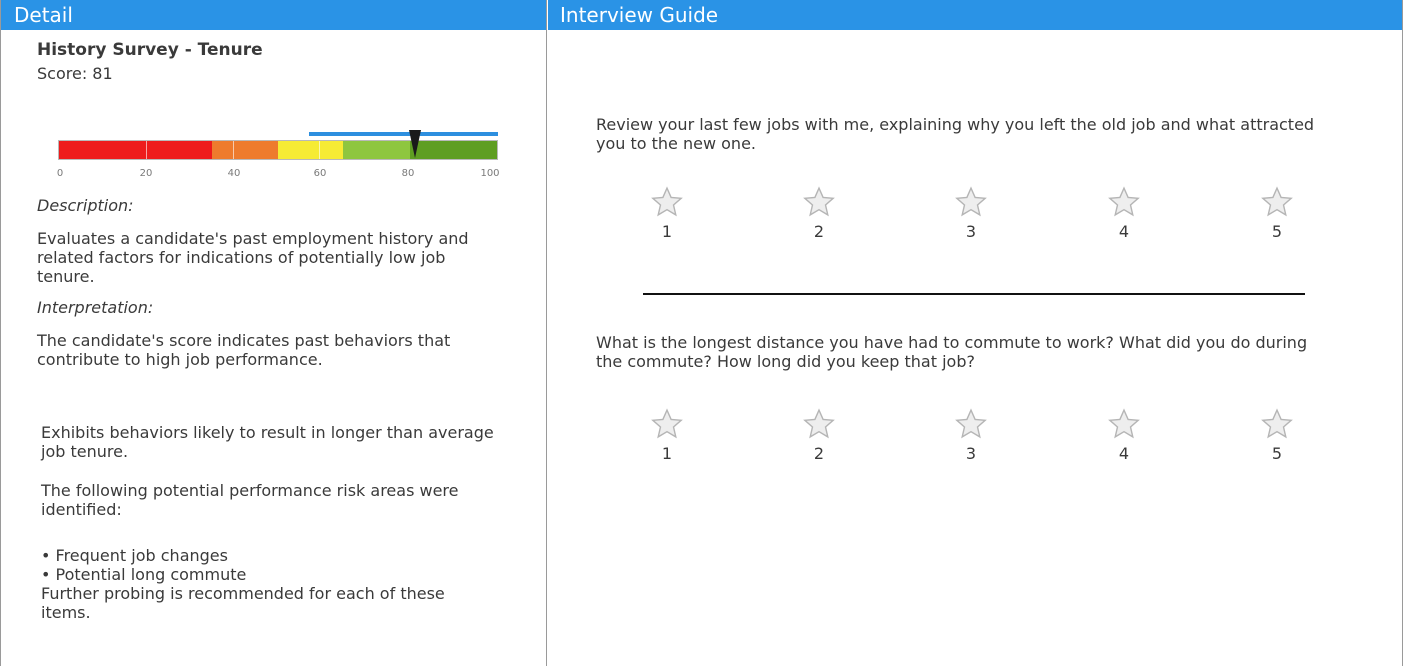  Describe the element at coordinates (146, 173) in the screenshot. I see `gauge-tick: 20` at that location.